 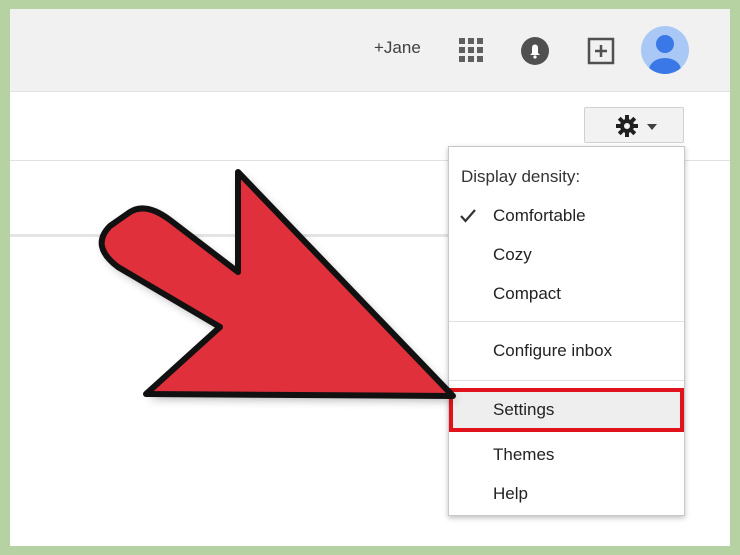 I want to click on menu-item-compact: Compact, so click(x=566, y=294).